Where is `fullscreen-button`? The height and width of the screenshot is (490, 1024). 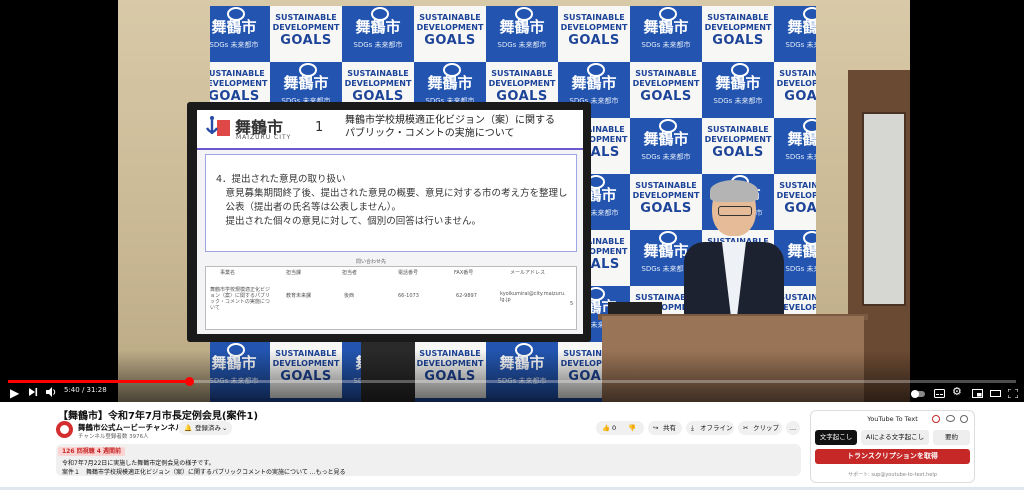 fullscreen-button is located at coordinates (1013, 394).